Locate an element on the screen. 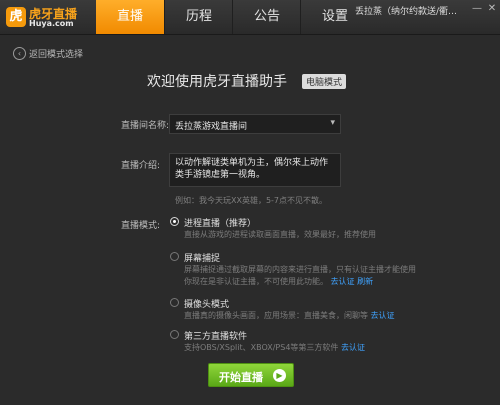  mode-title: 摄像头模式 is located at coordinates (207, 305).